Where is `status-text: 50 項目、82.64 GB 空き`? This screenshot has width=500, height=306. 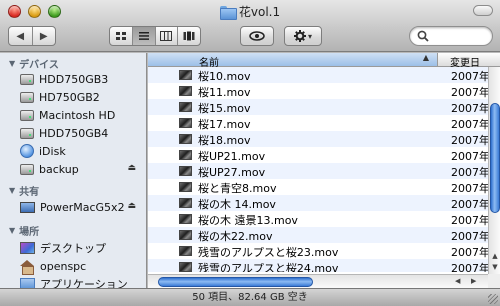
status-text: 50 項目、82.64 GB 空き is located at coordinates (250, 297).